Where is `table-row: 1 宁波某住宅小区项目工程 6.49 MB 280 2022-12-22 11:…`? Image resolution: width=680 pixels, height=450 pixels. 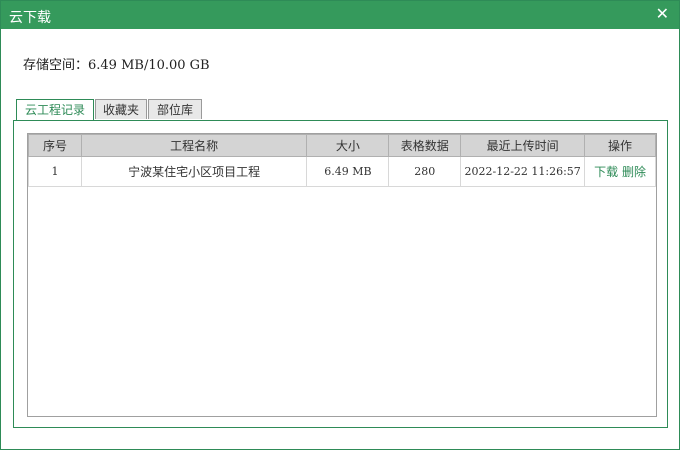 table-row: 1 宁波某住宅小区项目工程 6.49 MB 280 2022-12-22 11:… is located at coordinates (342, 171).